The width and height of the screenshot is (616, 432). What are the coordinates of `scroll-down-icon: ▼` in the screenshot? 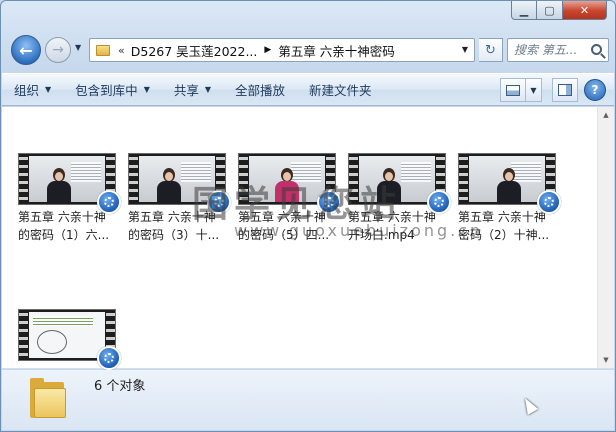 It's located at (606, 360).